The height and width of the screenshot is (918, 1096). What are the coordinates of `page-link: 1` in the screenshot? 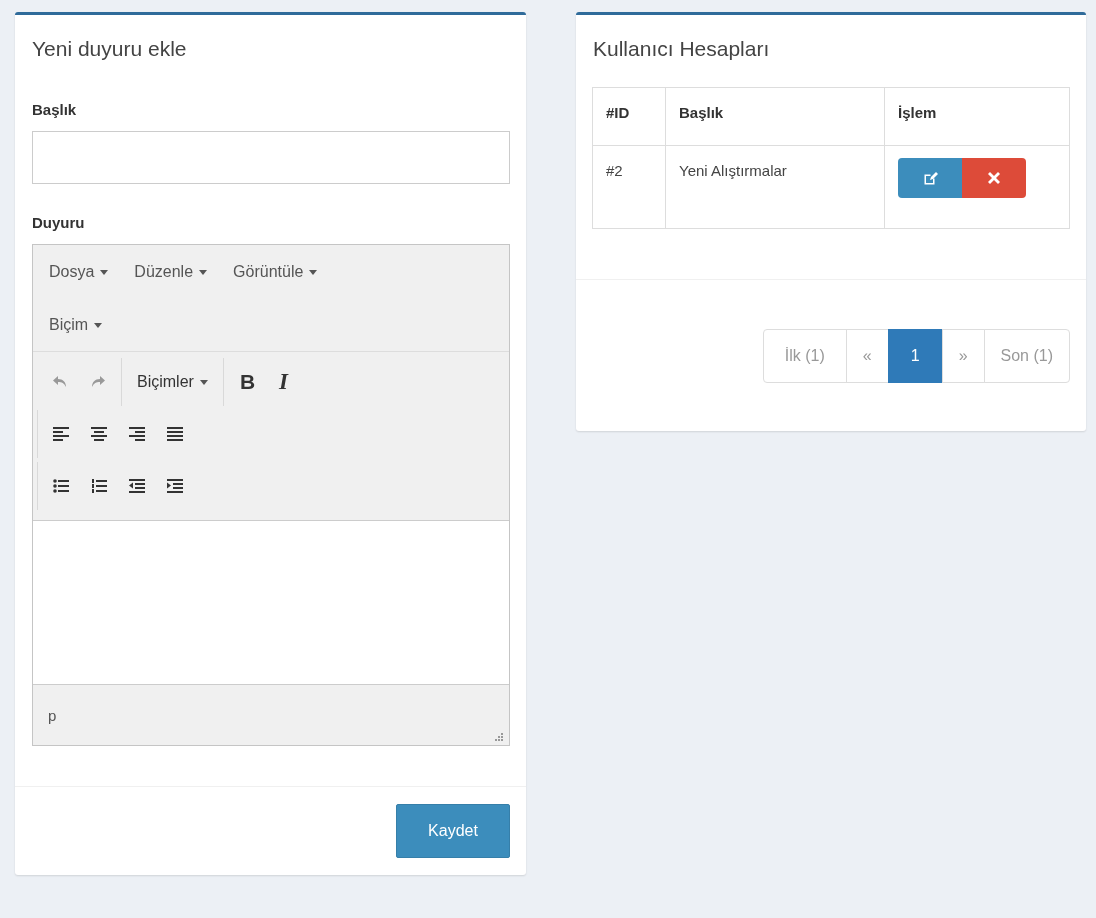 It's located at (915, 356).